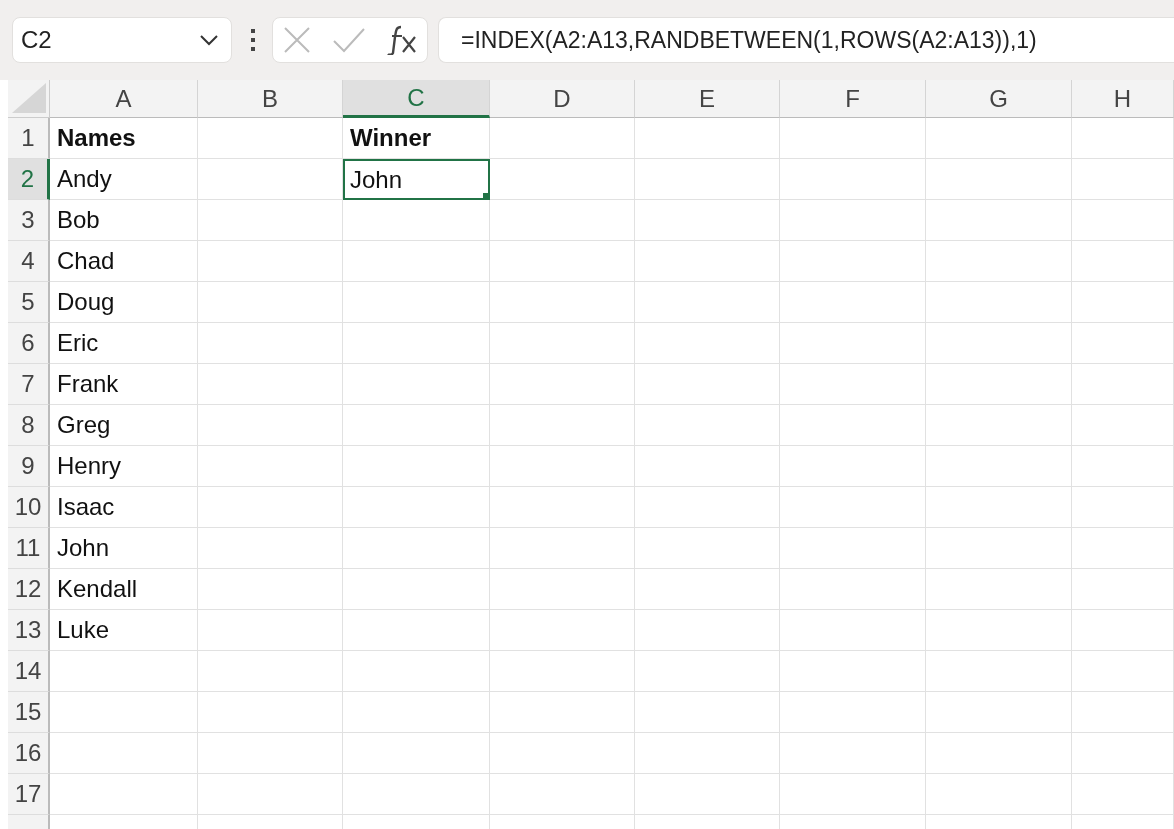 The height and width of the screenshot is (829, 1174). Describe the element at coordinates (124, 507) in the screenshot. I see `table-cell: Isaac` at that location.